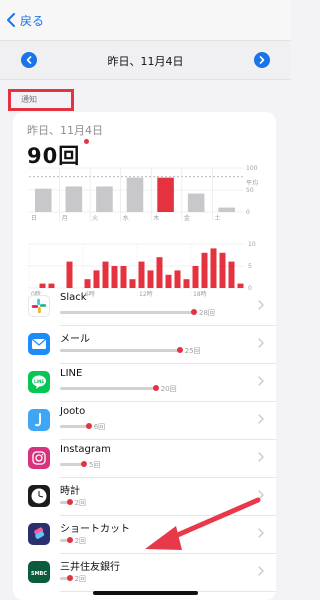 This screenshot has height=600, width=320. What do you see at coordinates (39, 458) in the screenshot?
I see `instagram-icon` at bounding box center [39, 458].